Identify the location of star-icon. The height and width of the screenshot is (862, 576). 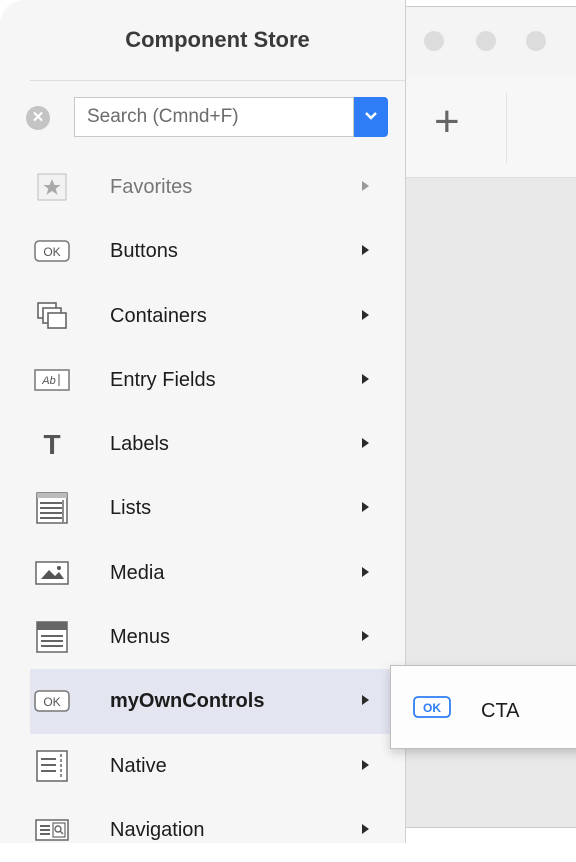
(52, 187).